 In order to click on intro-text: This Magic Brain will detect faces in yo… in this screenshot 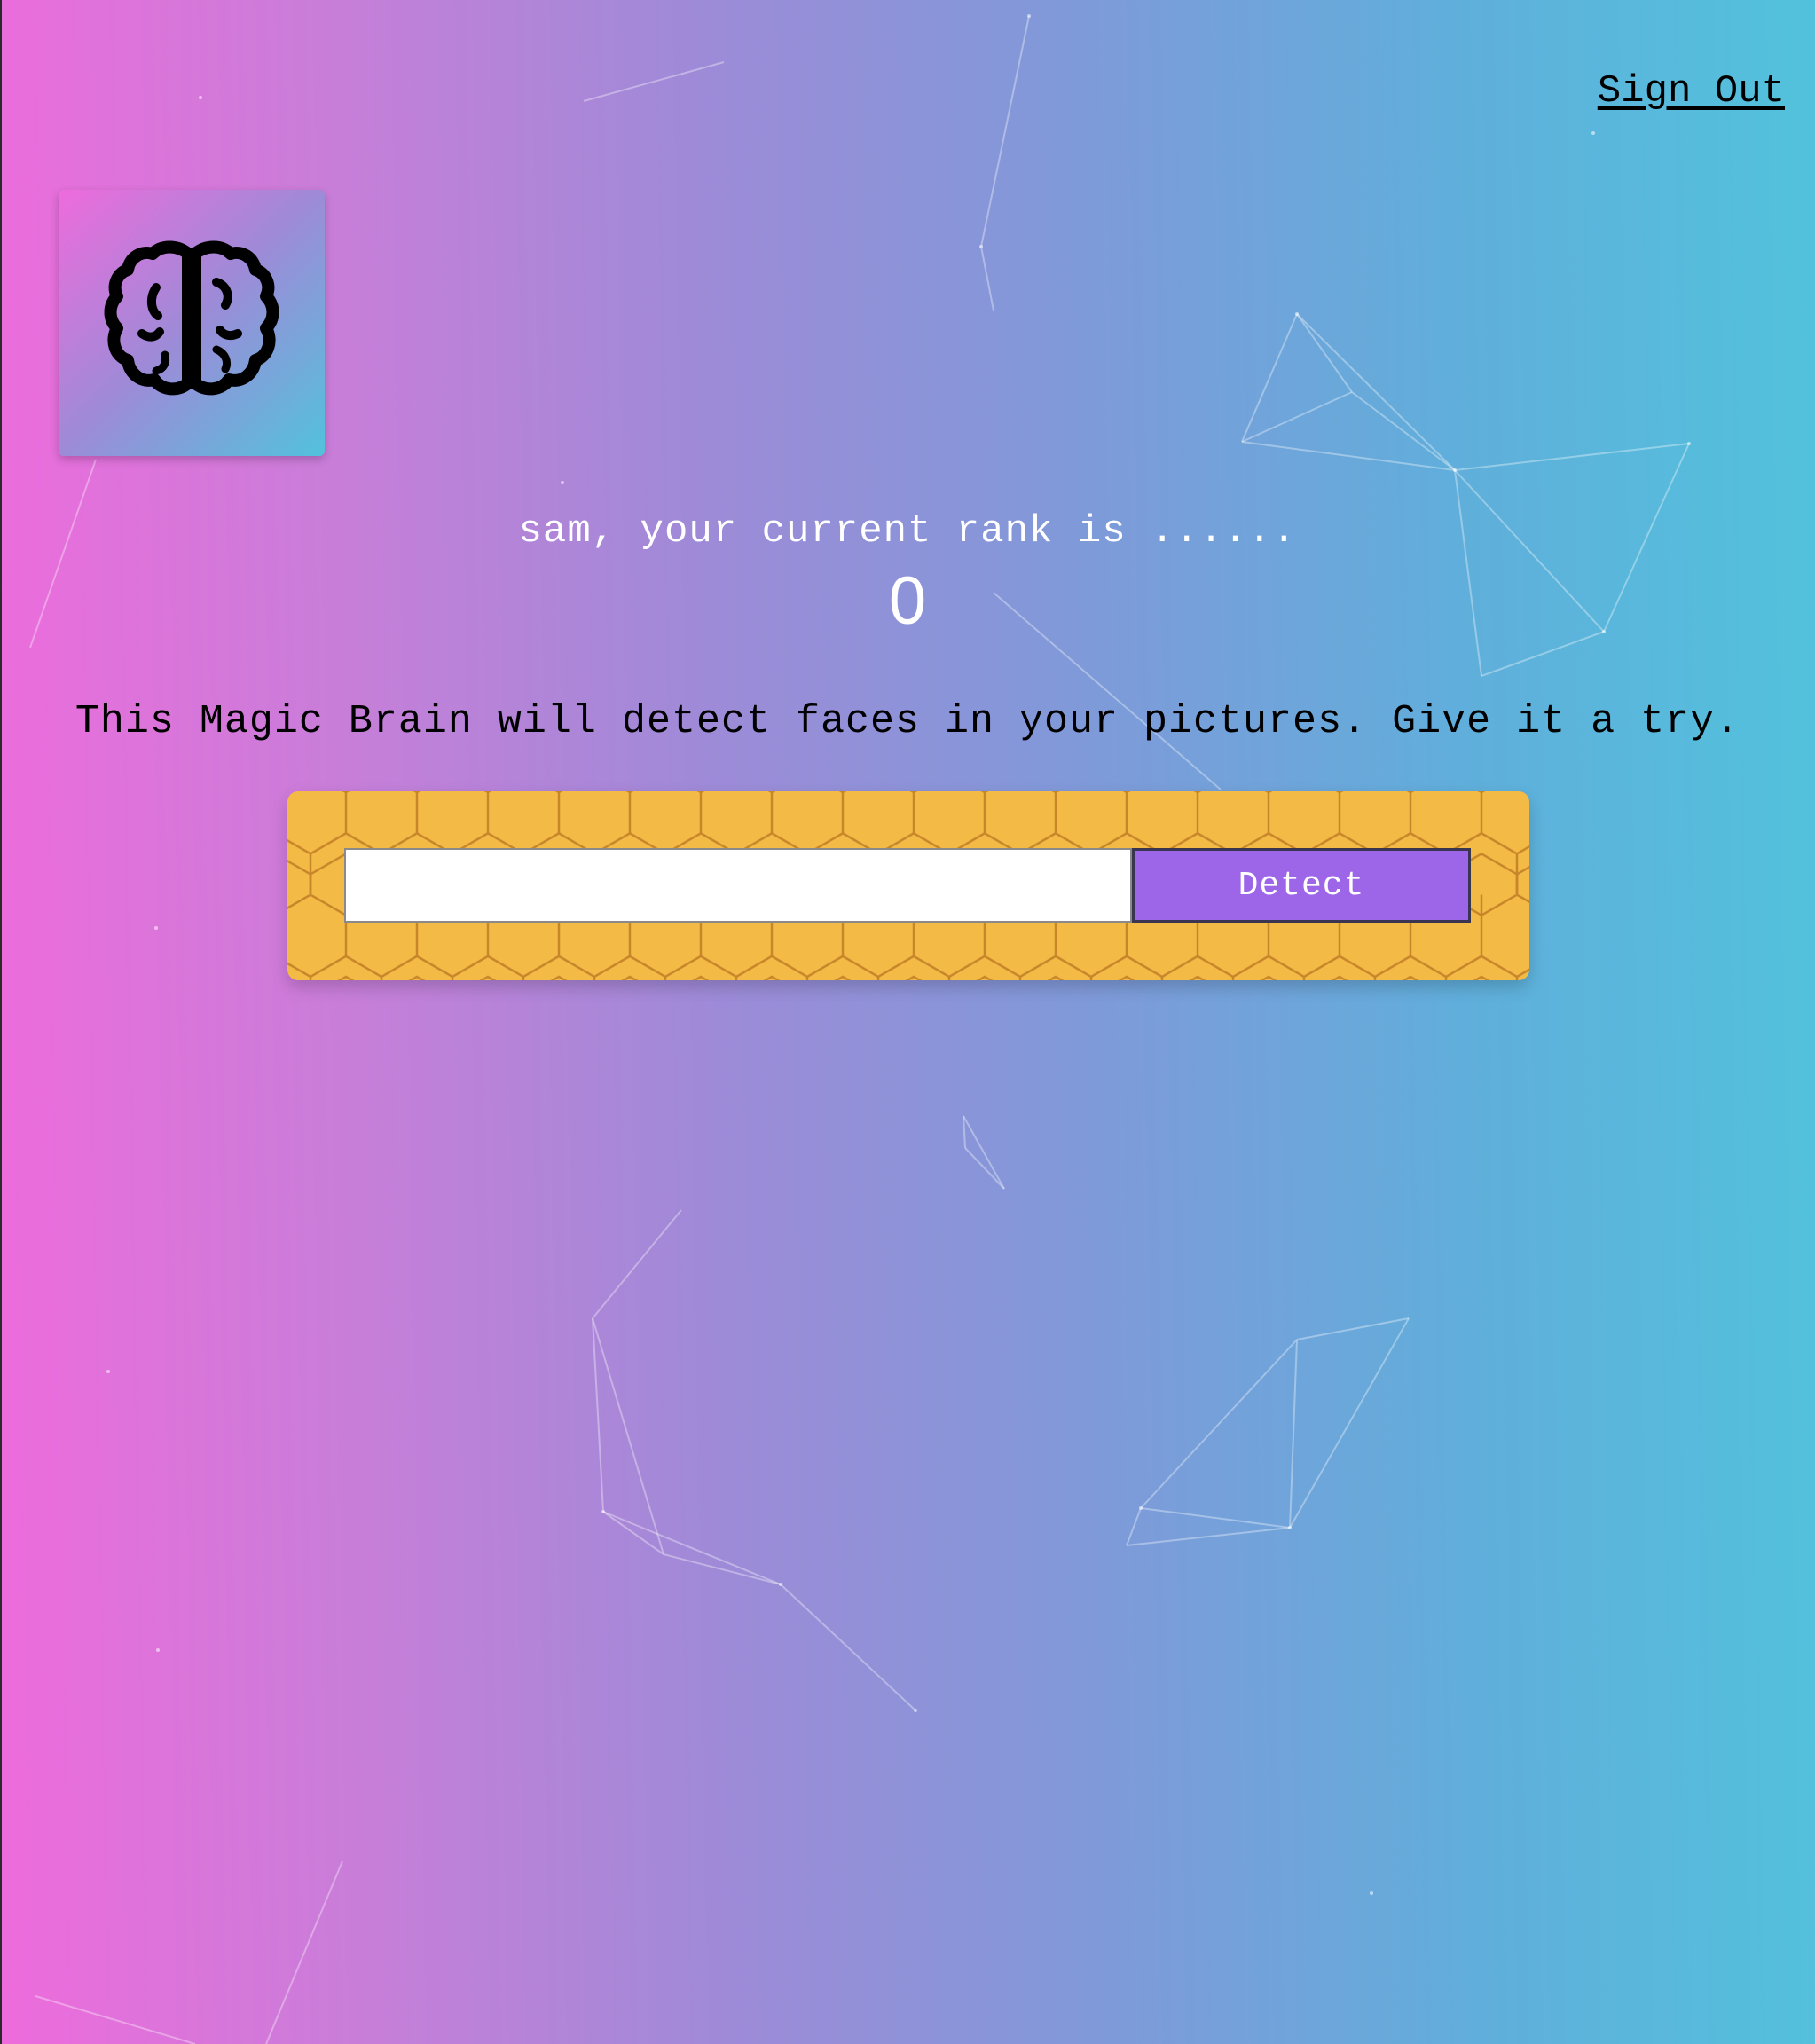, I will do `click(907, 721)`.